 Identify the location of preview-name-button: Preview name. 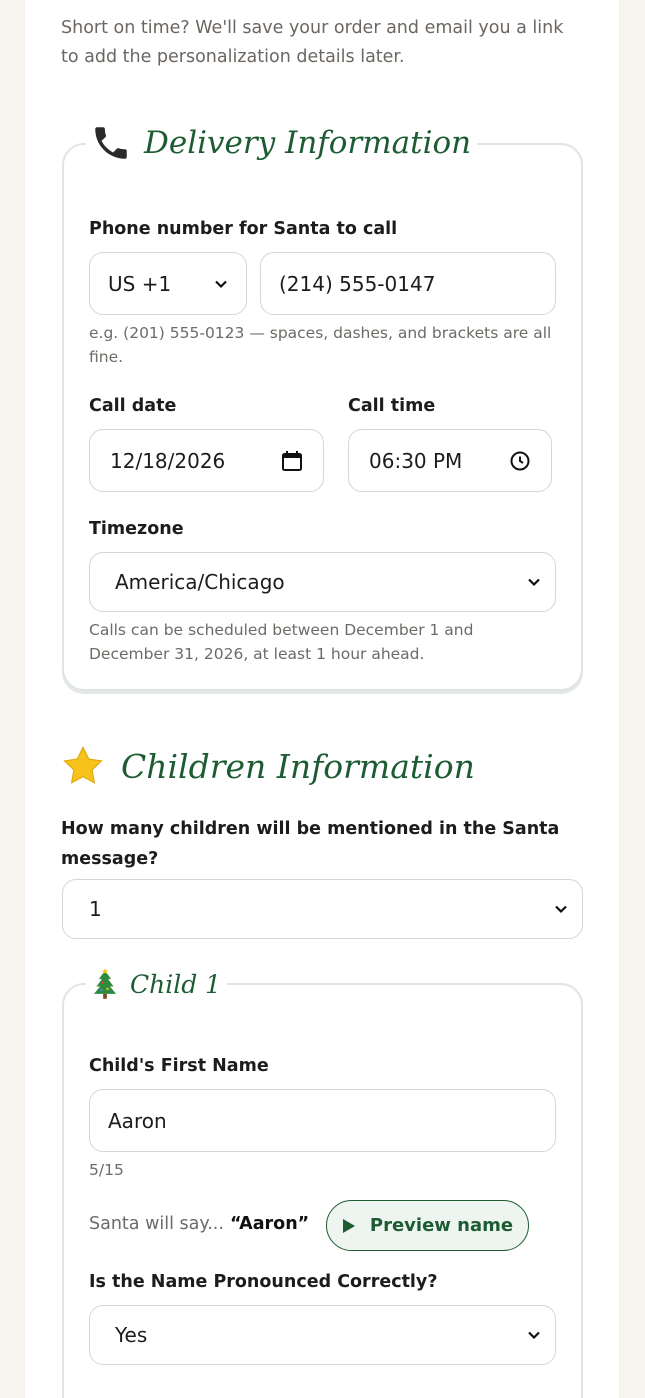
(427, 1225).